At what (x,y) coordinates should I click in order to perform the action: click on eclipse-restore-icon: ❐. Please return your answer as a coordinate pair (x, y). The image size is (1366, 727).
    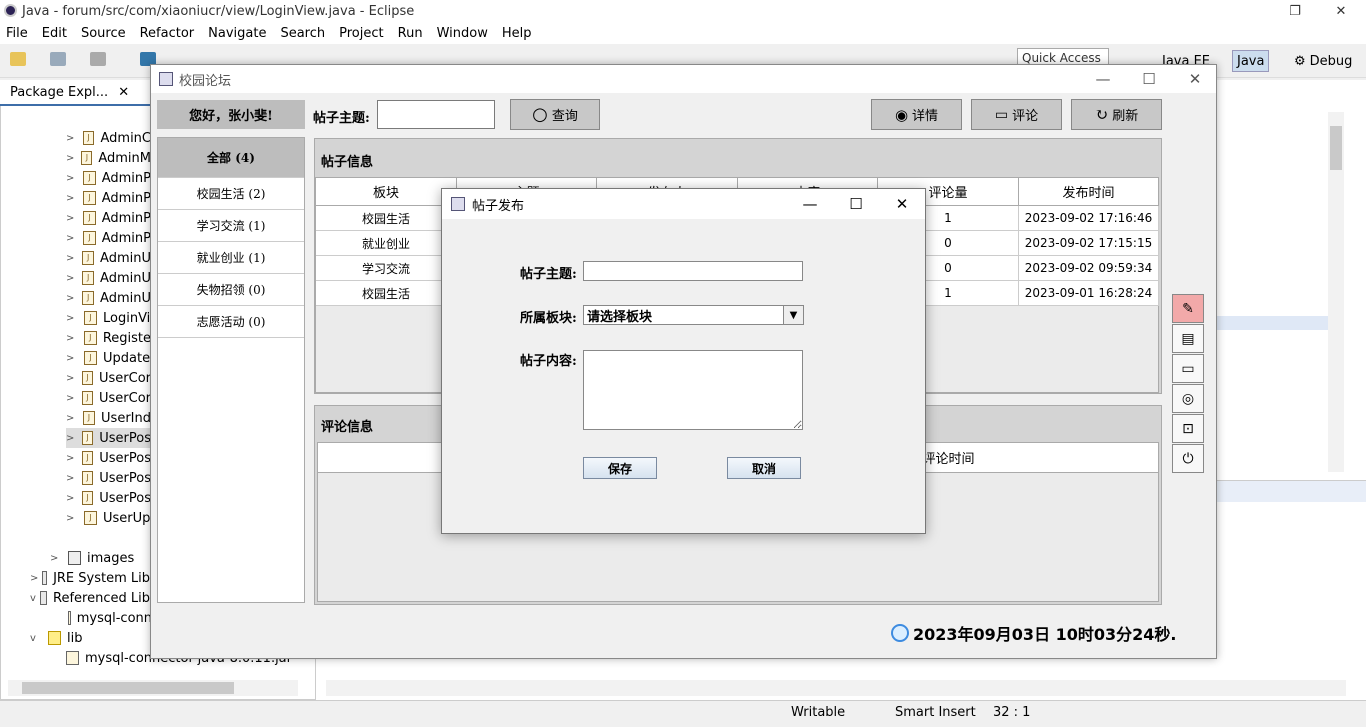
    Looking at the image, I should click on (1295, 11).